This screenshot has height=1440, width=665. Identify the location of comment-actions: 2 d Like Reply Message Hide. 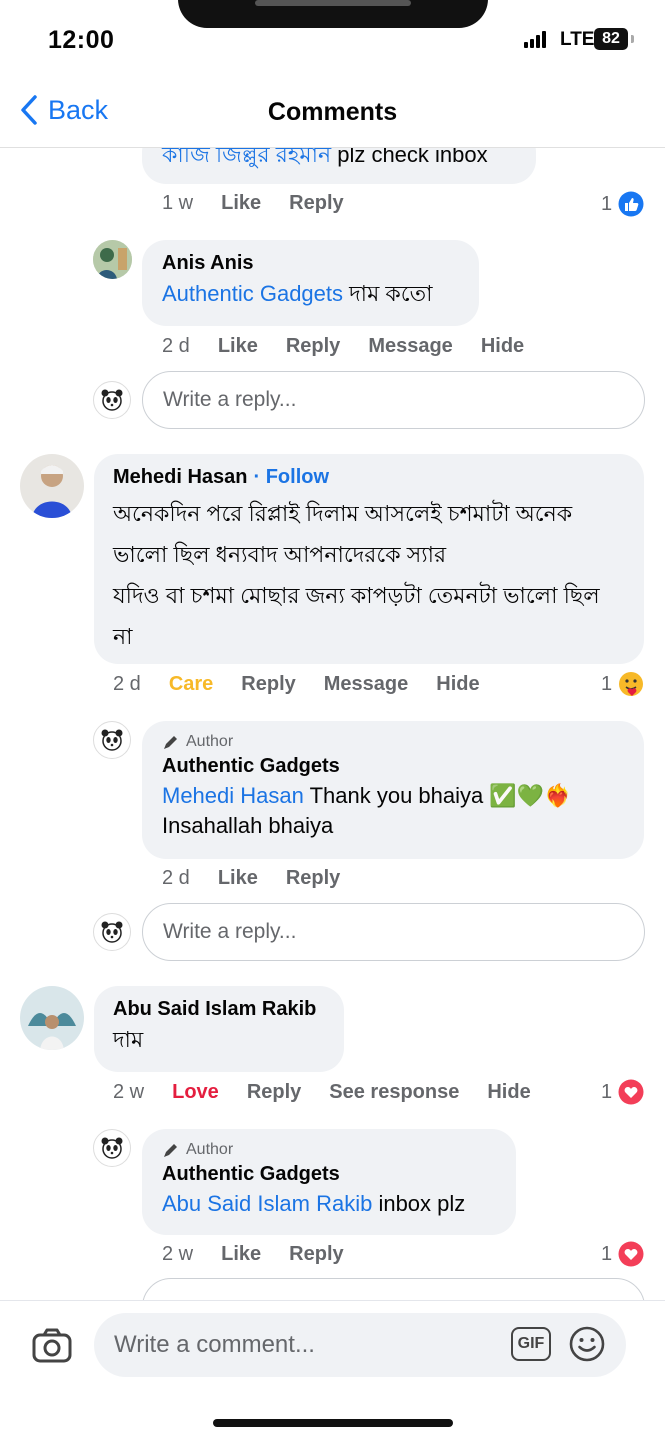
(343, 346).